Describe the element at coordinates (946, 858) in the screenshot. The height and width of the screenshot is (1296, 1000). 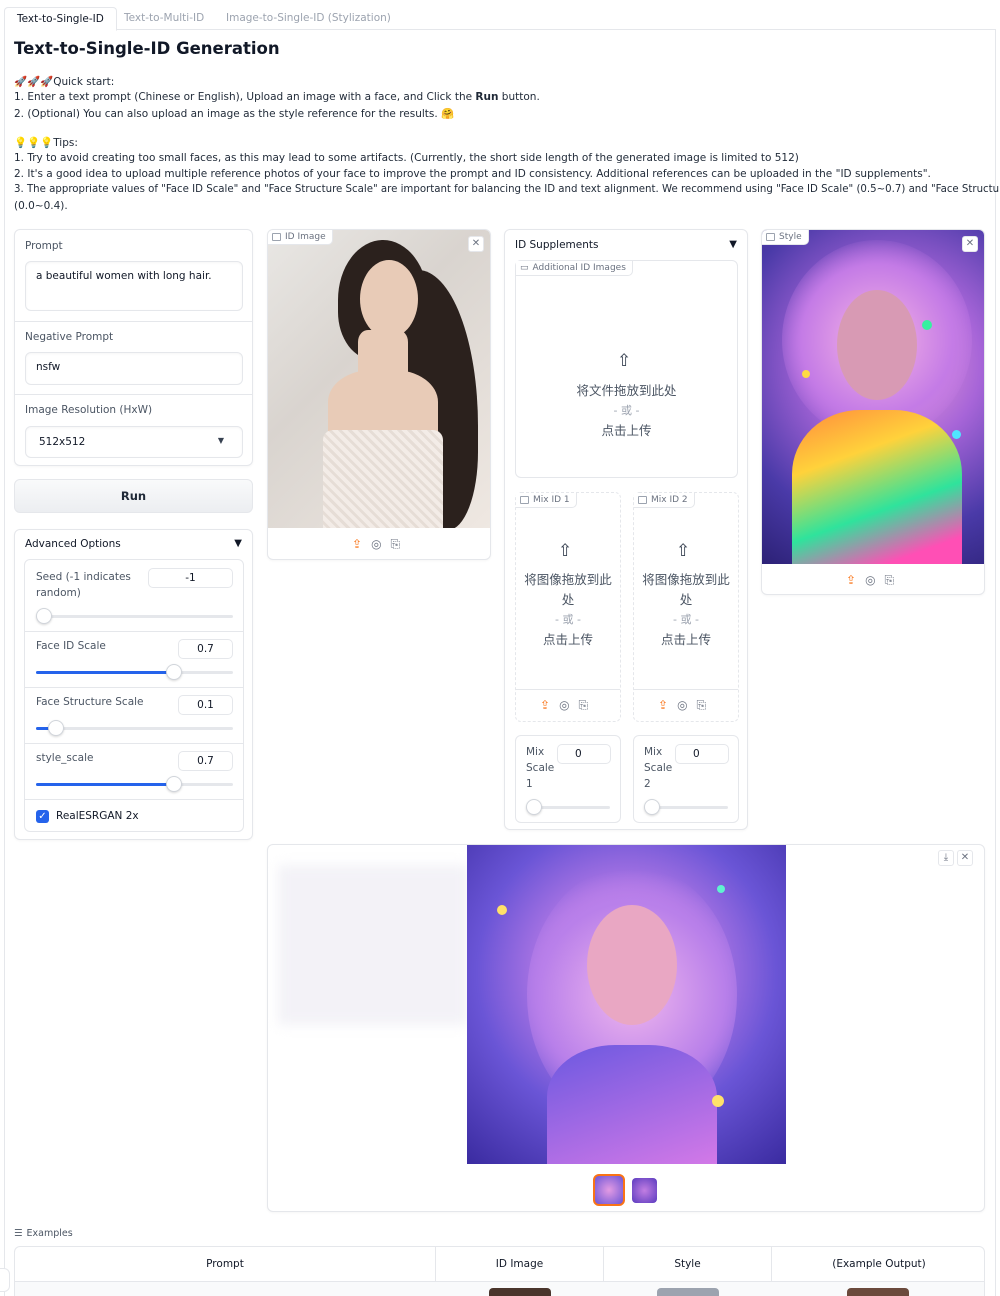
I see `download-icon: ⤓` at that location.